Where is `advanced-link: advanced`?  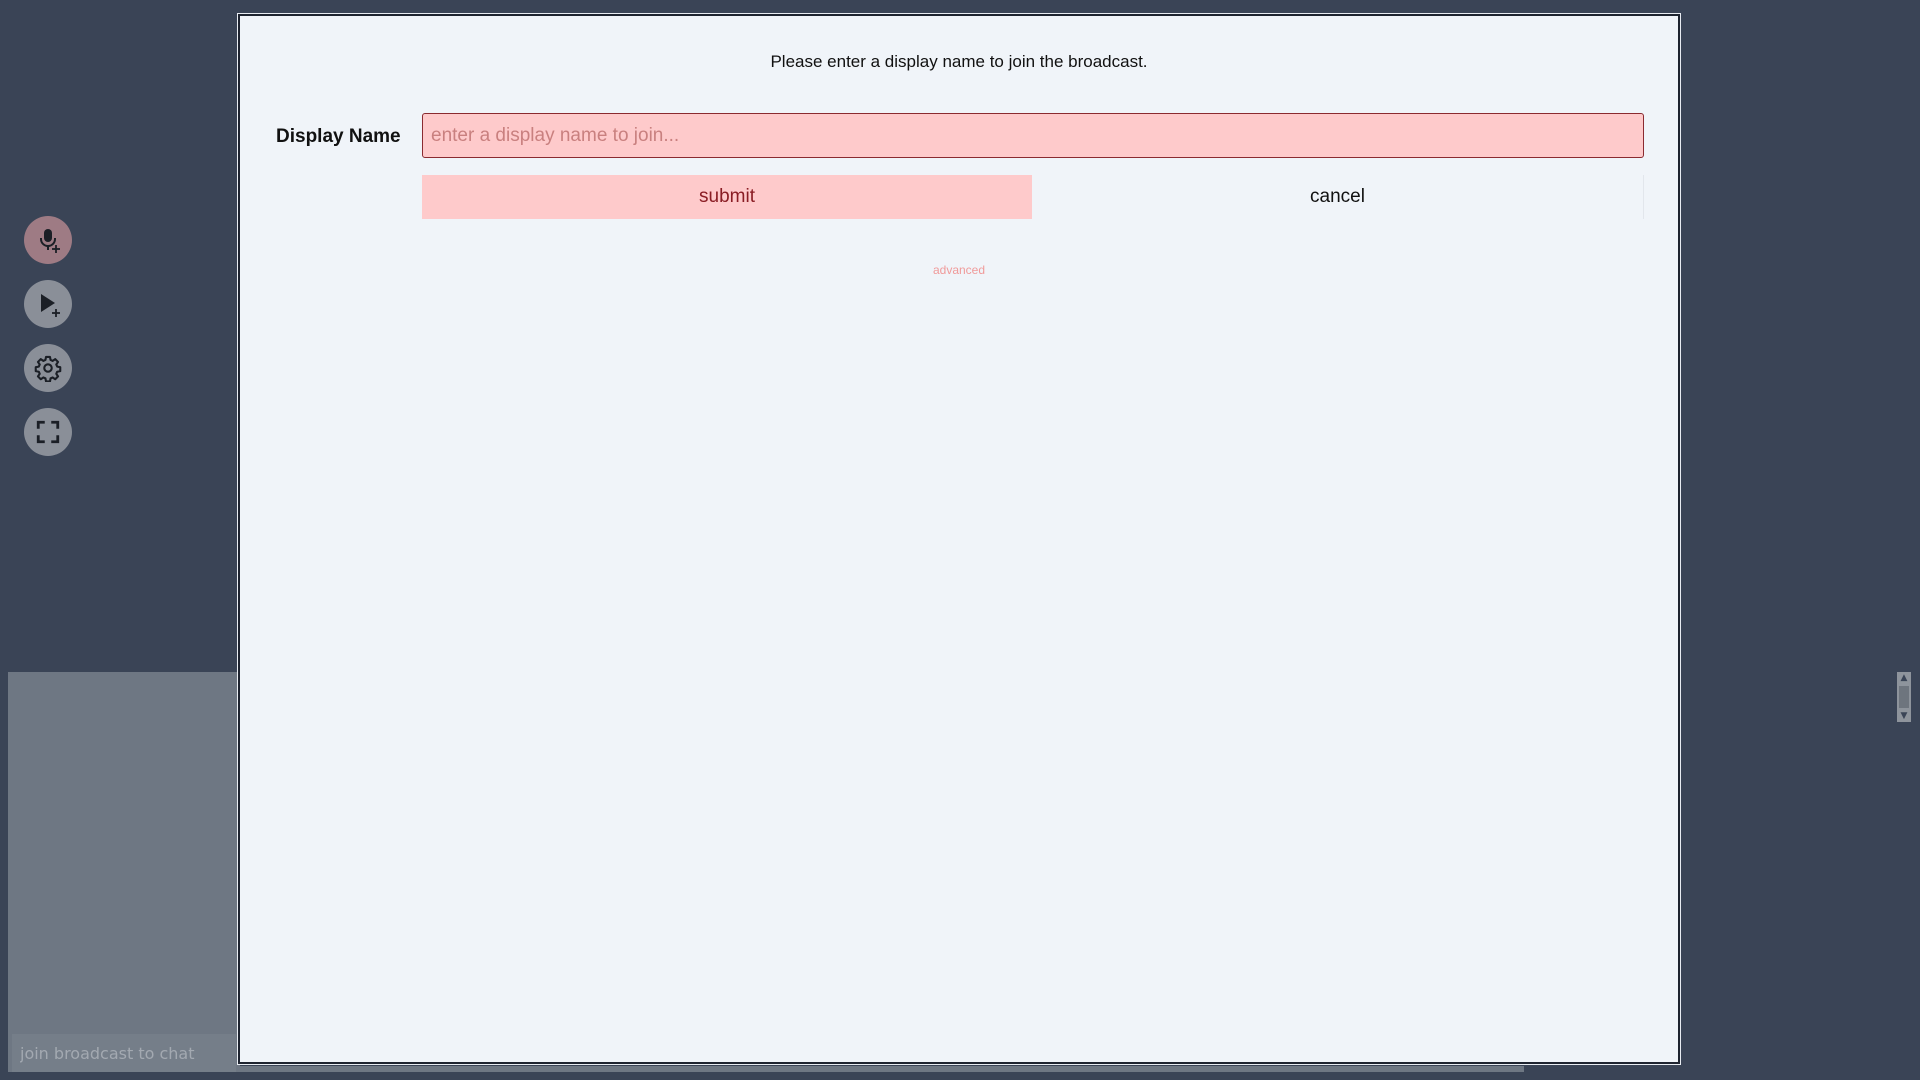
advanced-link: advanced is located at coordinates (959, 270).